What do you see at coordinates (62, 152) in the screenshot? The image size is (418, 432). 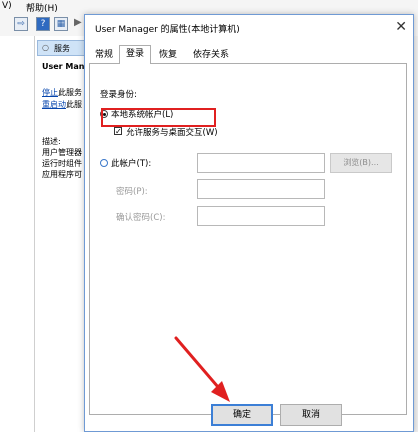 I see `description-line: 用户管理器` at bounding box center [62, 152].